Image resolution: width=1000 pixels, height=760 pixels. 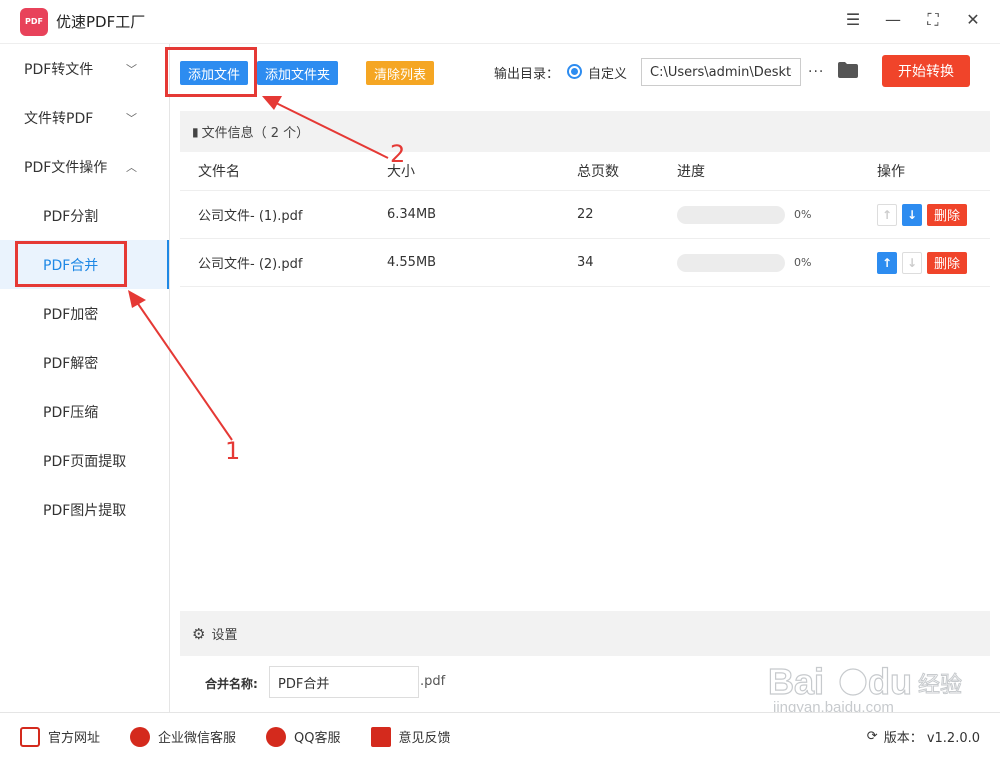 I want to click on website-icon, so click(x=30, y=736).